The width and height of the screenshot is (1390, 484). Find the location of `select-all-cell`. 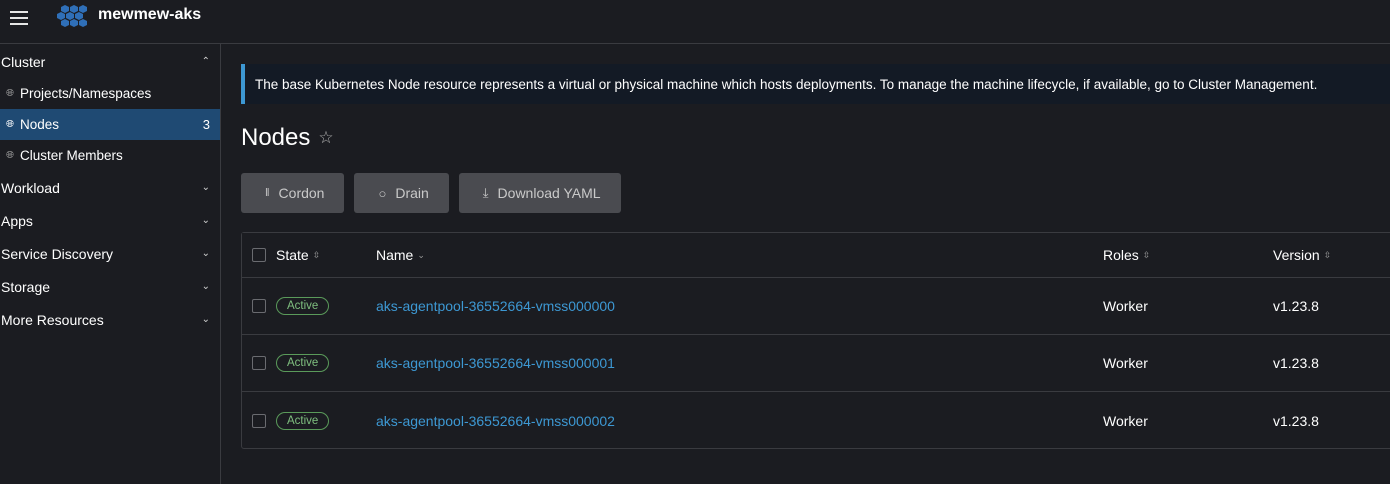

select-all-cell is located at coordinates (259, 255).